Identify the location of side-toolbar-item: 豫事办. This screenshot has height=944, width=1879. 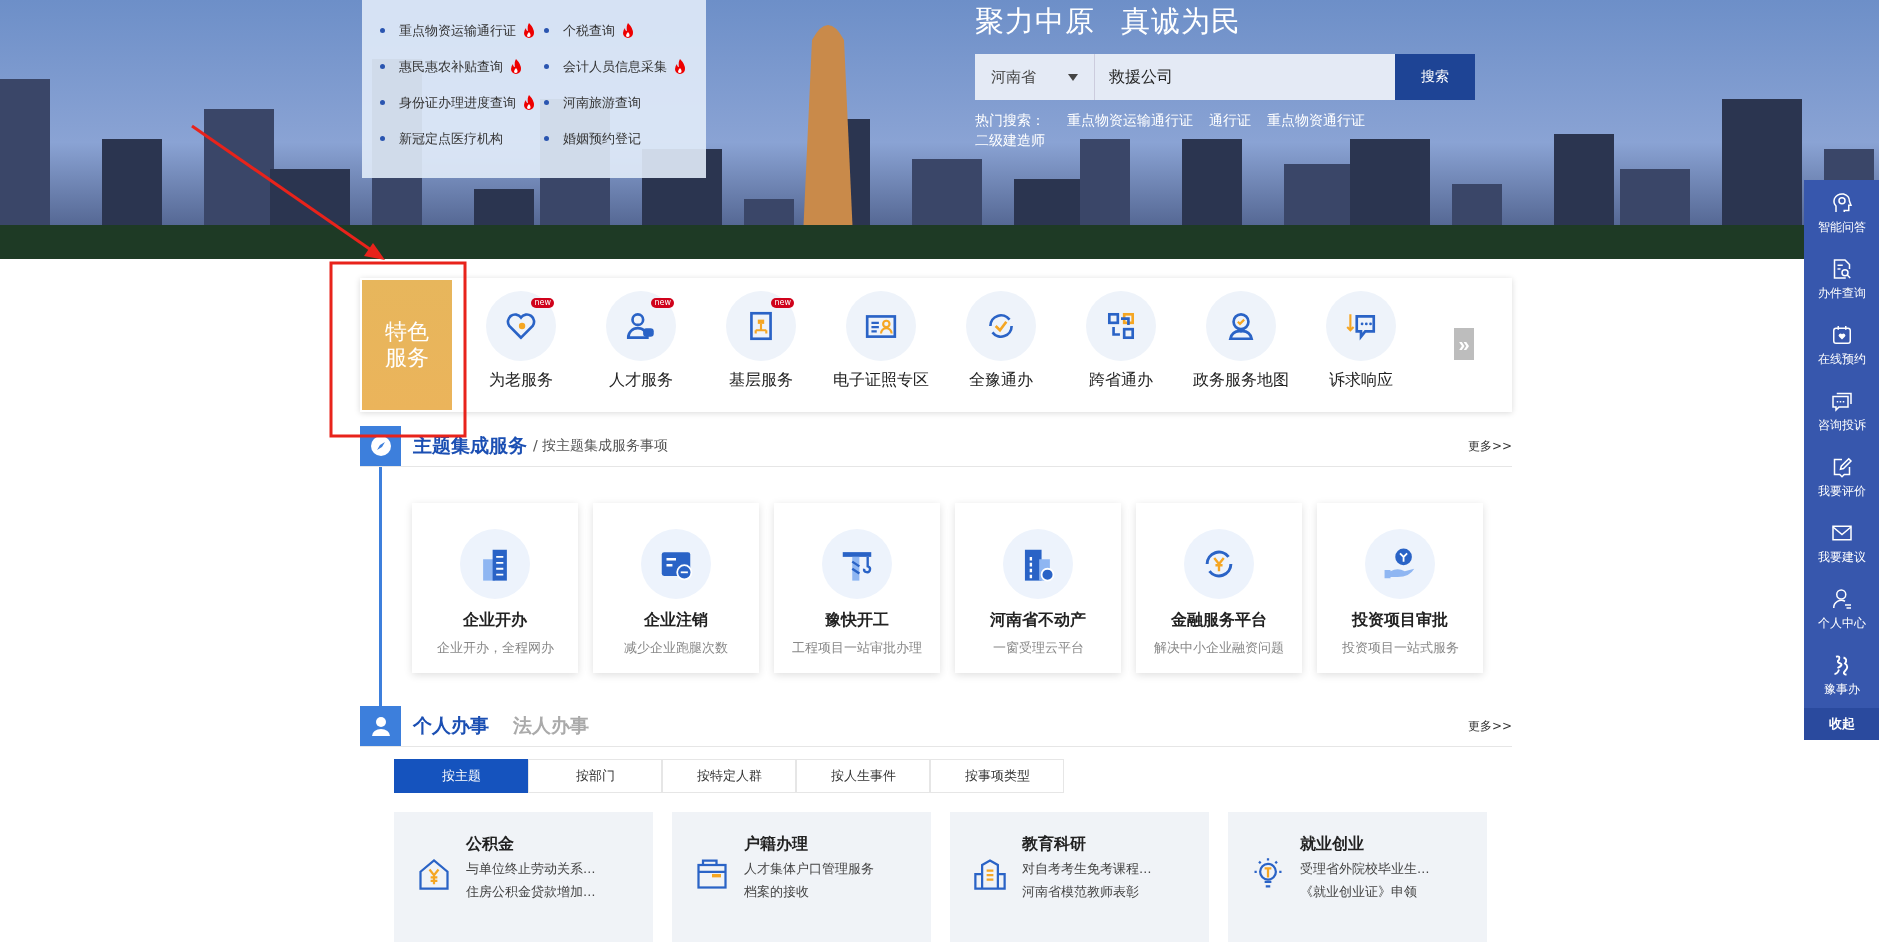
(1841, 675).